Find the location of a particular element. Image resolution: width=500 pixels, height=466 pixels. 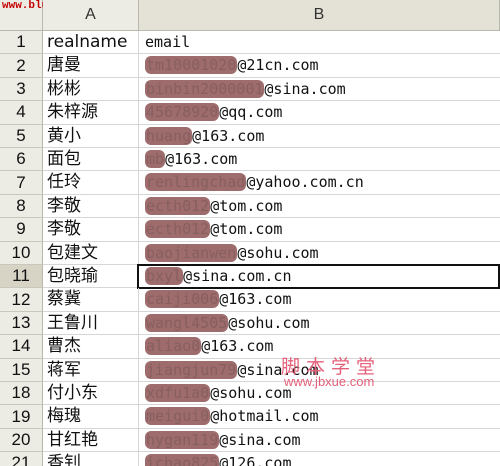

table-row: 14 曹杰 aliao0@163.com is located at coordinates (250, 347).